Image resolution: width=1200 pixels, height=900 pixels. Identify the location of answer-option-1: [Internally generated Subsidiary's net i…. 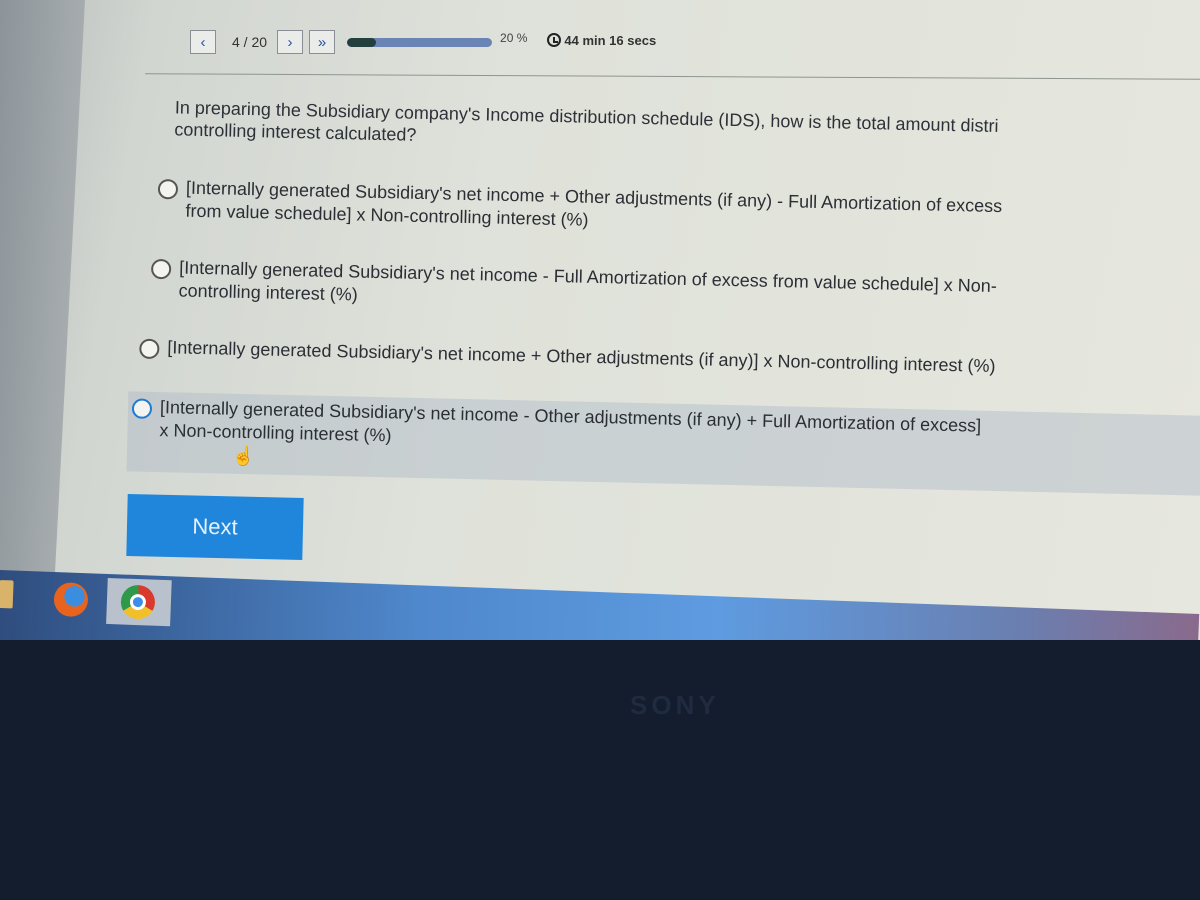
(667, 210).